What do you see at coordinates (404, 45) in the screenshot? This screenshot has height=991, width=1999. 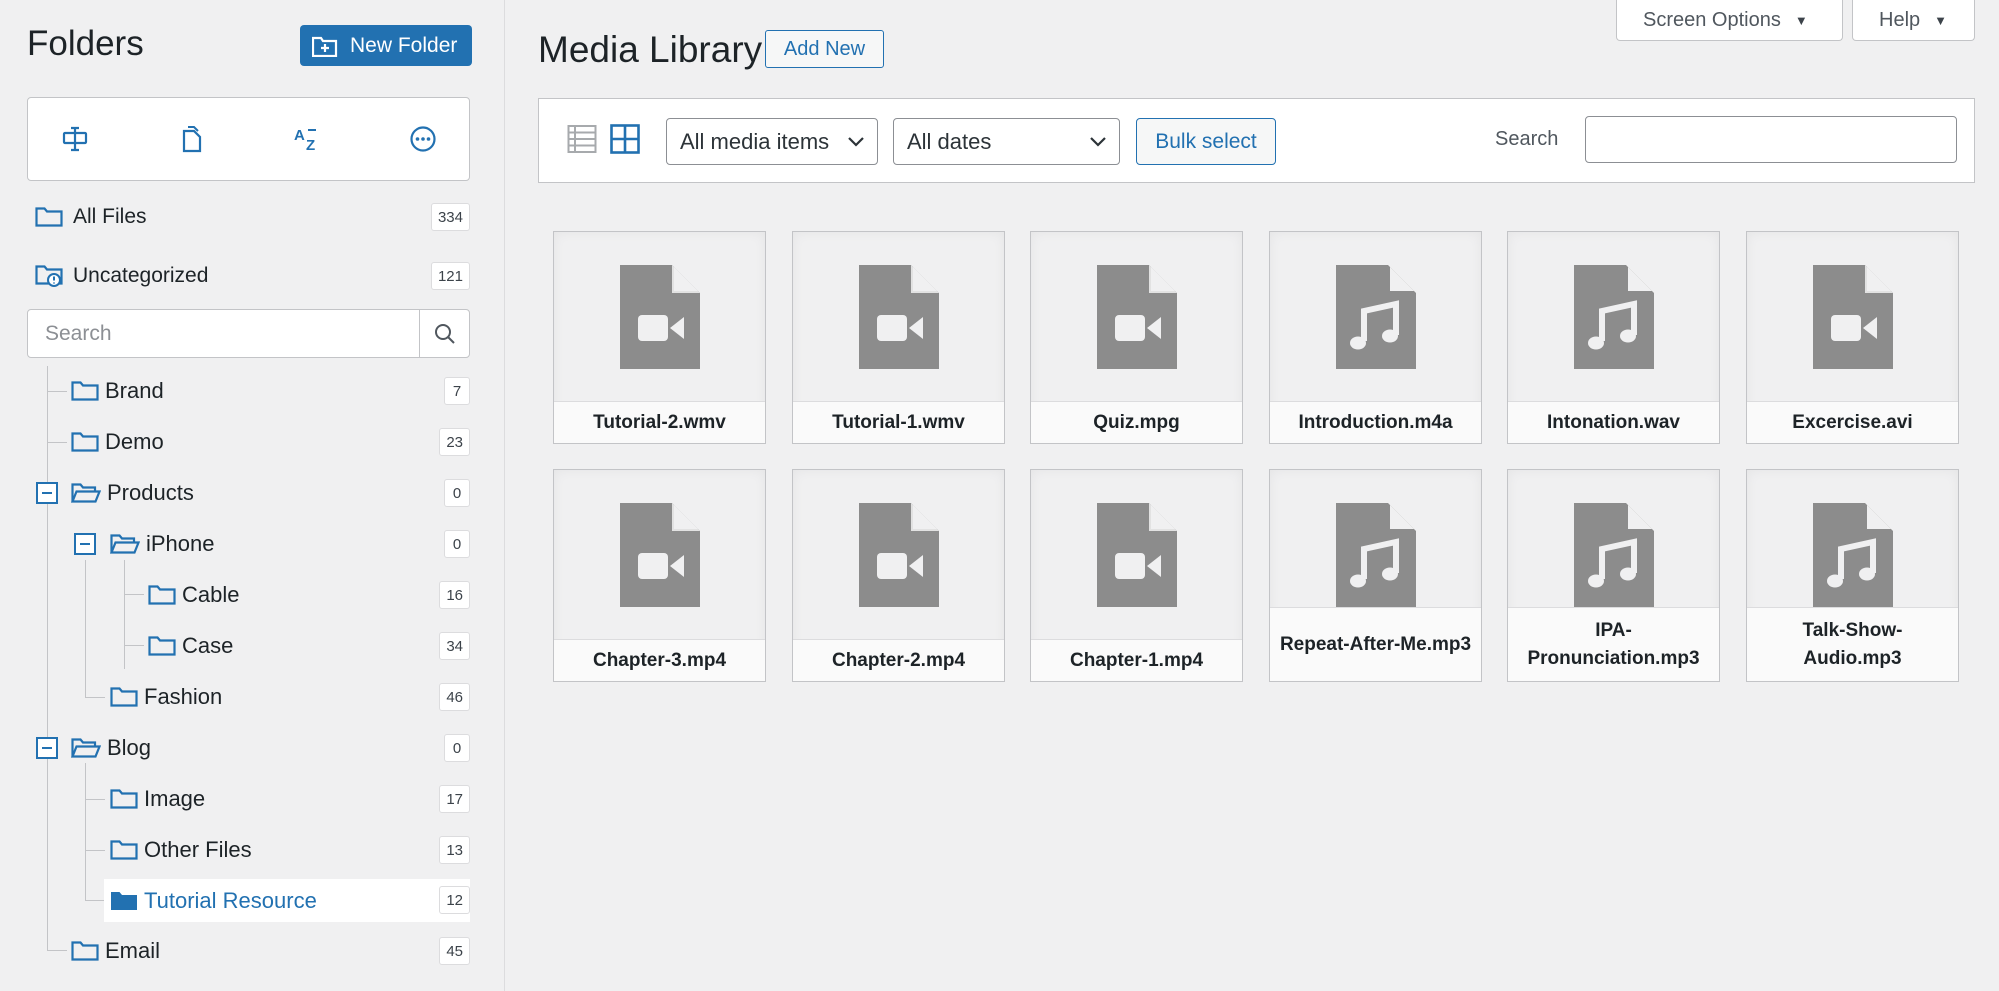 I see `new-folder-label: New Folder` at bounding box center [404, 45].